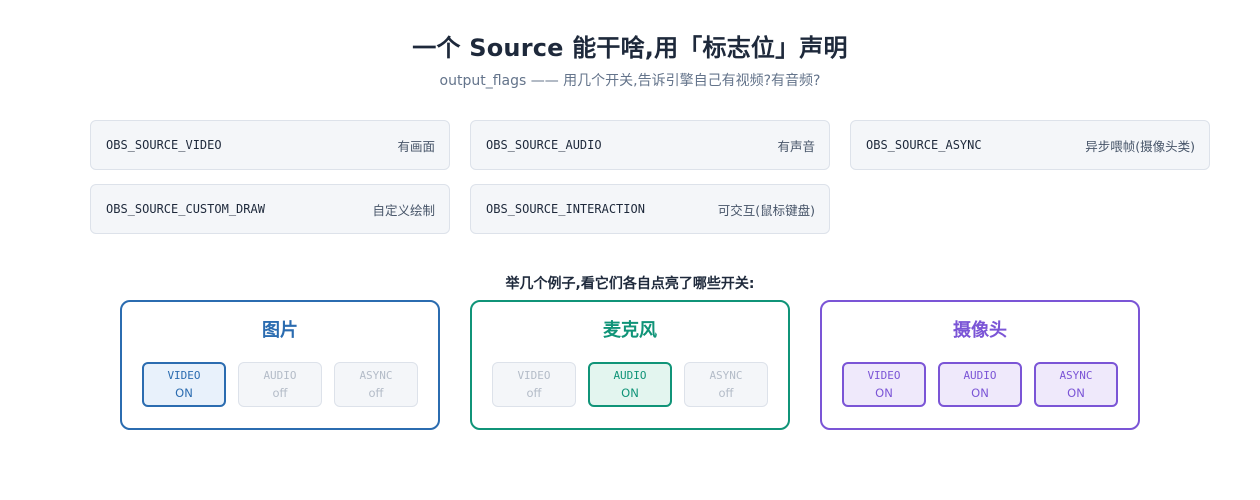 This screenshot has height=500, width=1260. What do you see at coordinates (766, 210) in the screenshot?
I see `flag-desc: 可交互(鼠标键盘)` at bounding box center [766, 210].